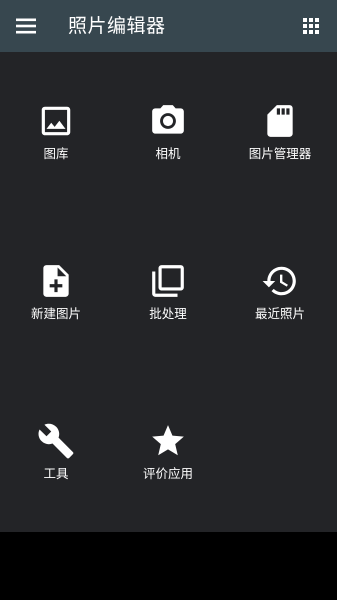 This screenshot has width=337, height=600. I want to click on sd-card-icon, so click(280, 121).